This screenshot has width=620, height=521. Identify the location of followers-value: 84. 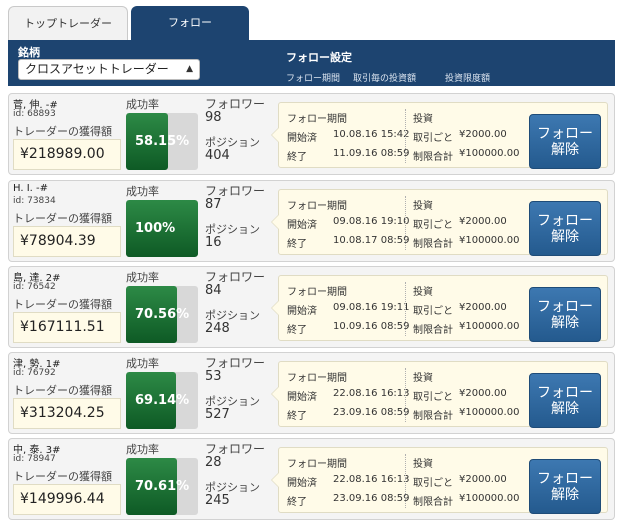
(213, 290).